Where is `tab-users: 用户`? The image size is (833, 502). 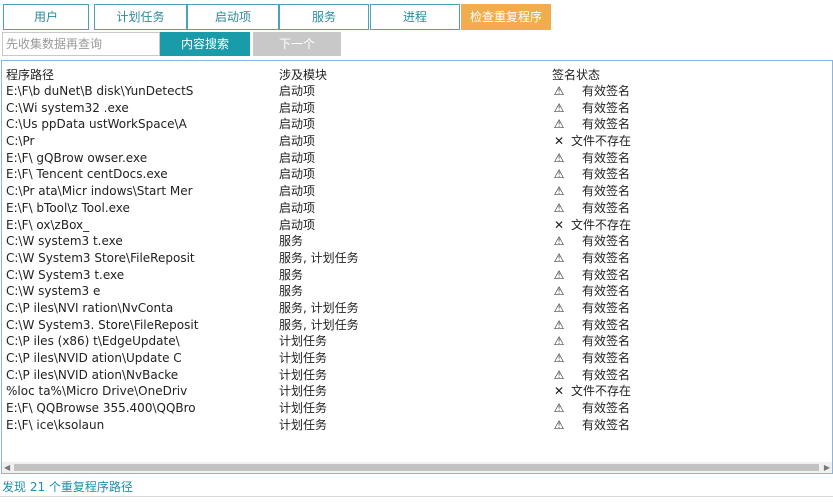 tab-users: 用户 is located at coordinates (46, 17).